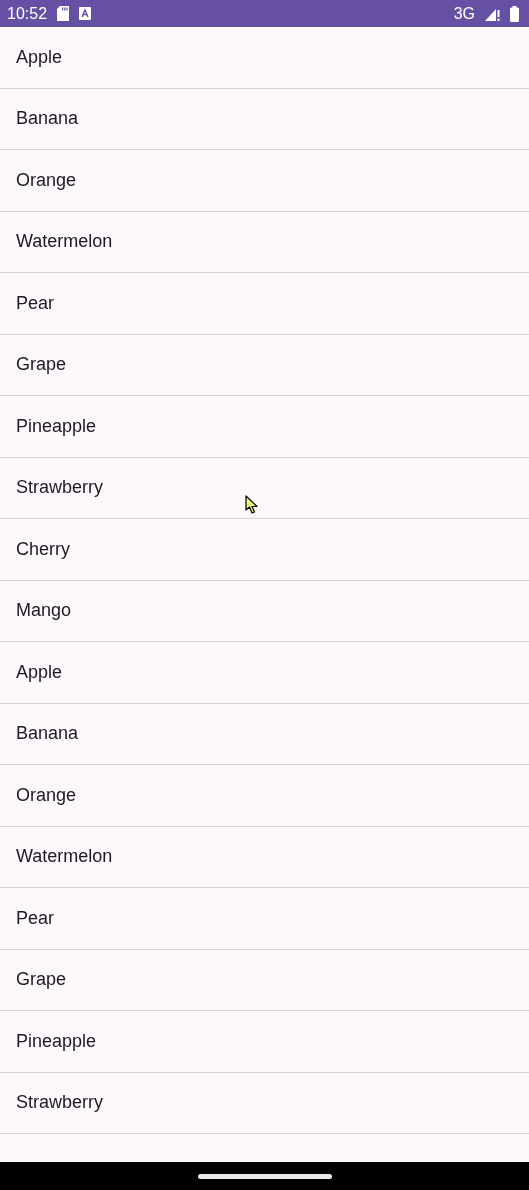 The width and height of the screenshot is (529, 1190). I want to click on keyboard-app-icon, so click(85, 13).